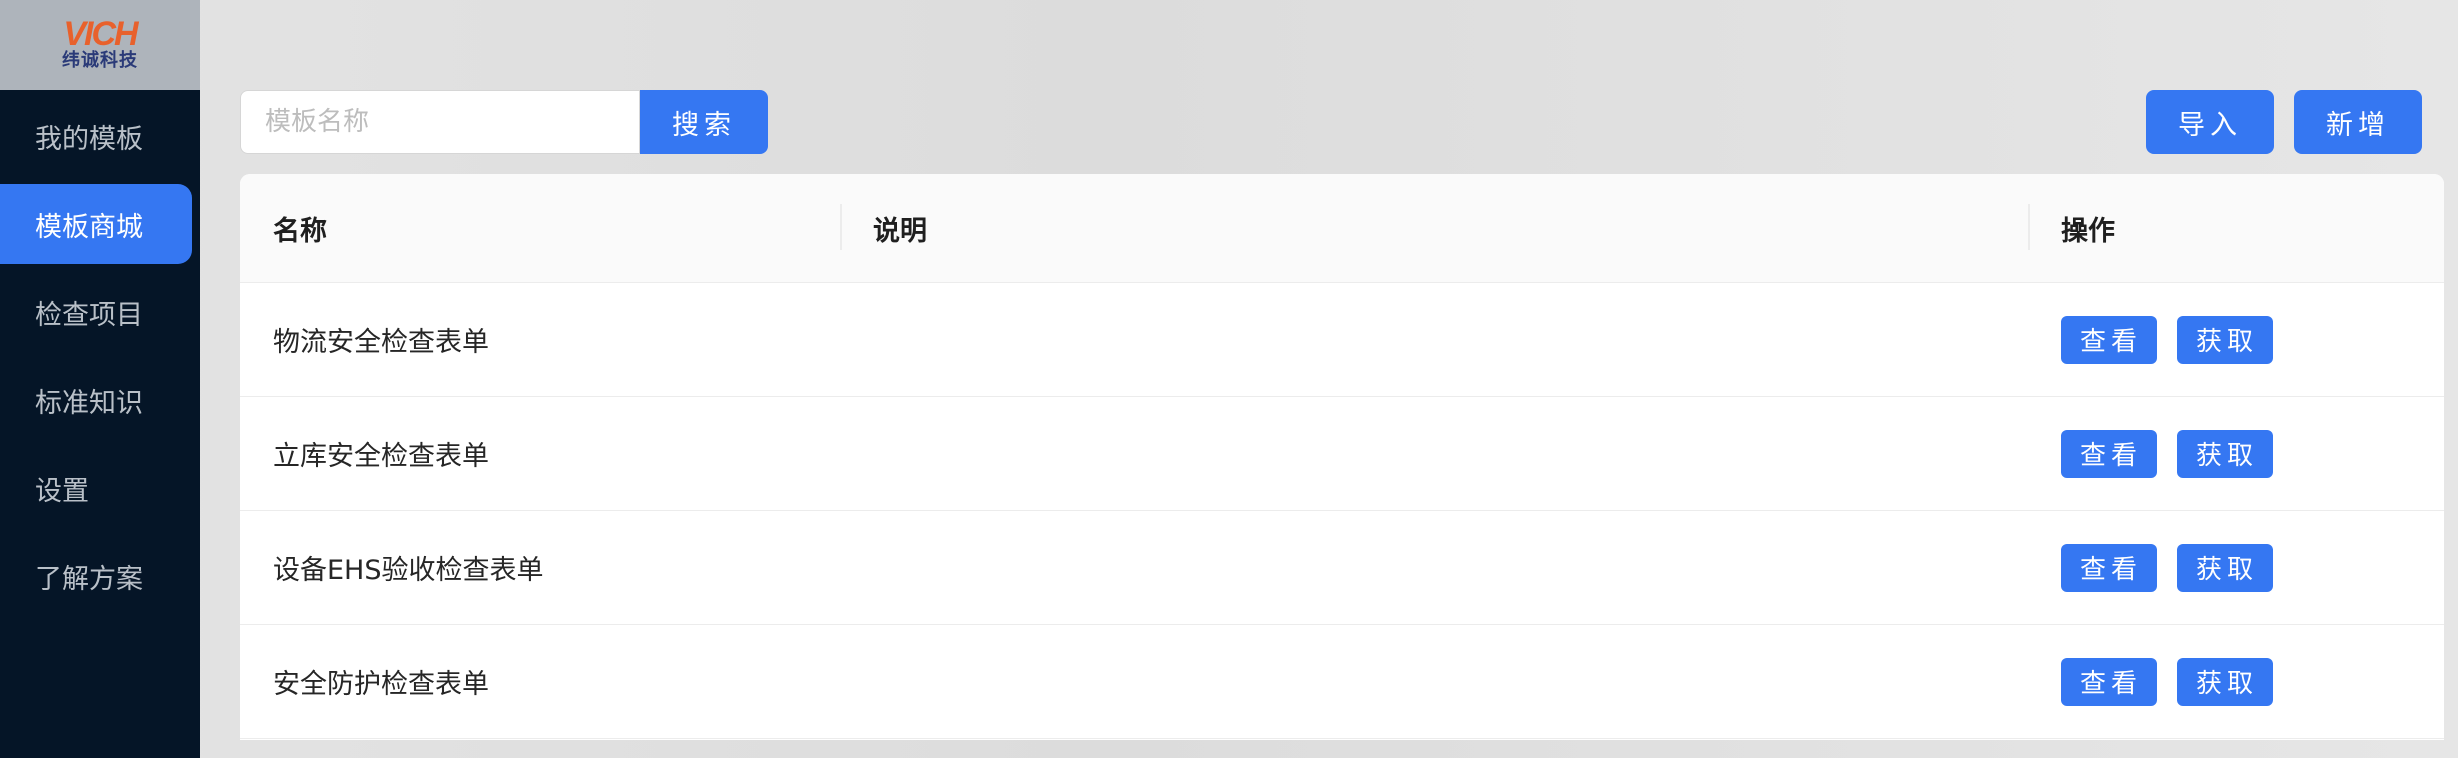 The image size is (2458, 758). I want to click on sidebar-item-template-store: 模板商城, so click(96, 224).